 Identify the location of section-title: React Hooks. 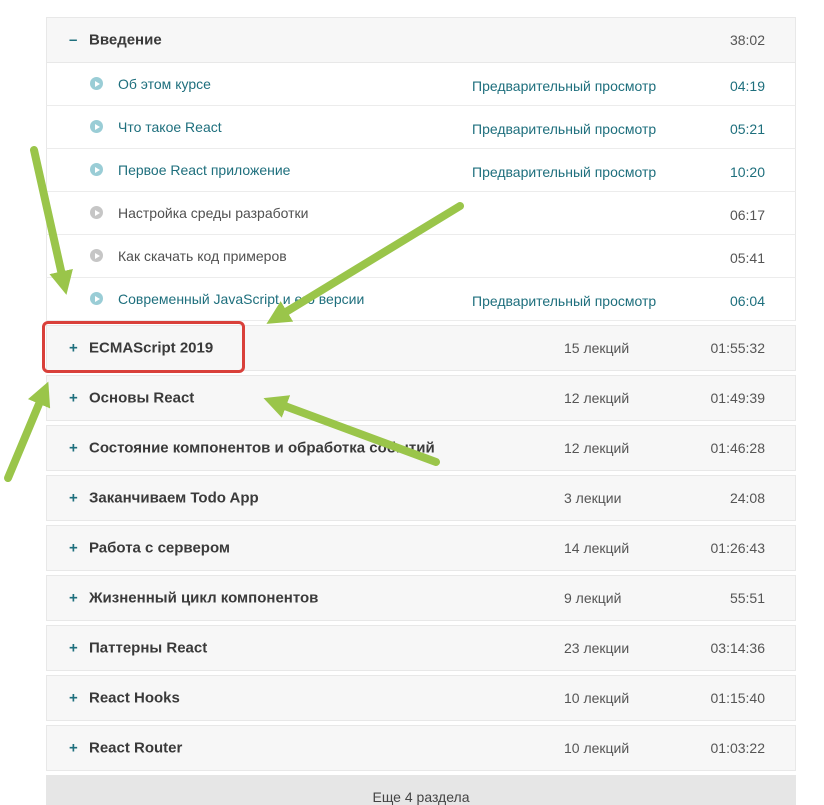
(134, 698).